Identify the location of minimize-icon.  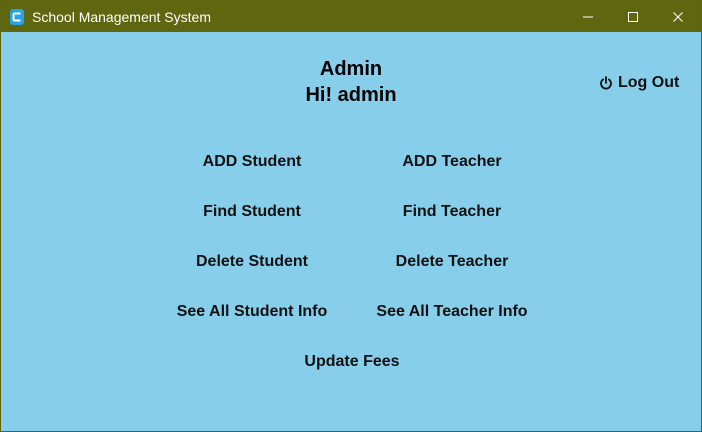
(588, 16).